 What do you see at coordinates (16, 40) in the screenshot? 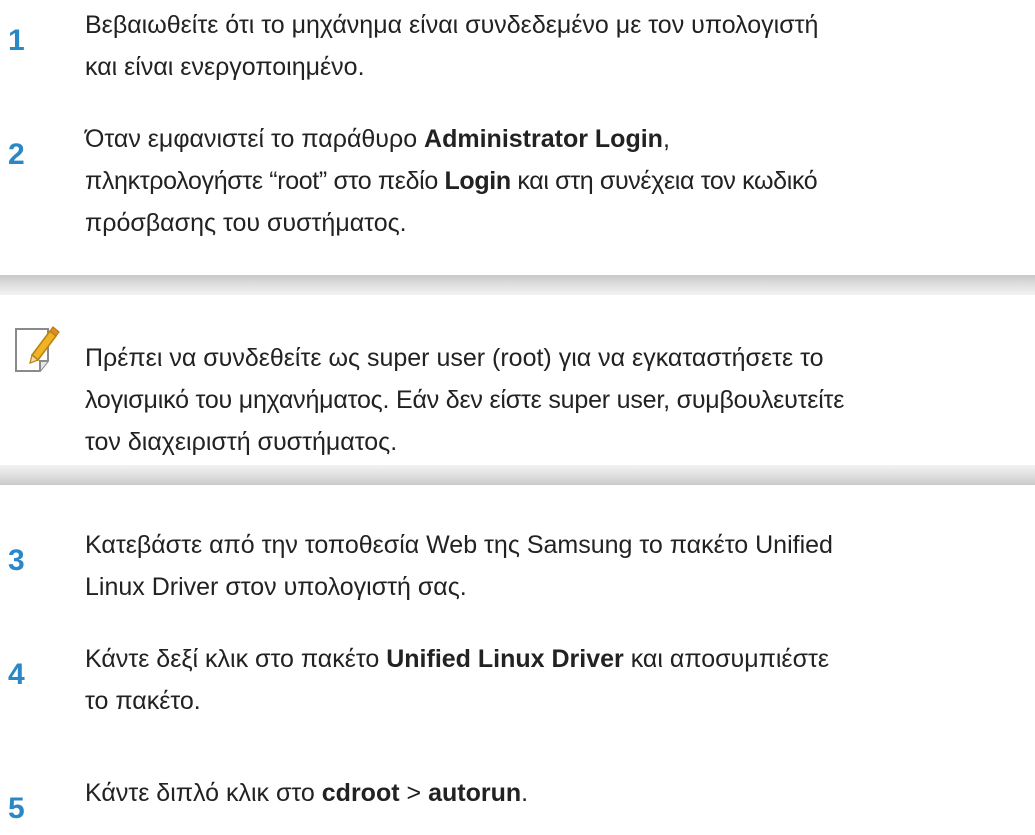
I see `step-number: 1` at bounding box center [16, 40].